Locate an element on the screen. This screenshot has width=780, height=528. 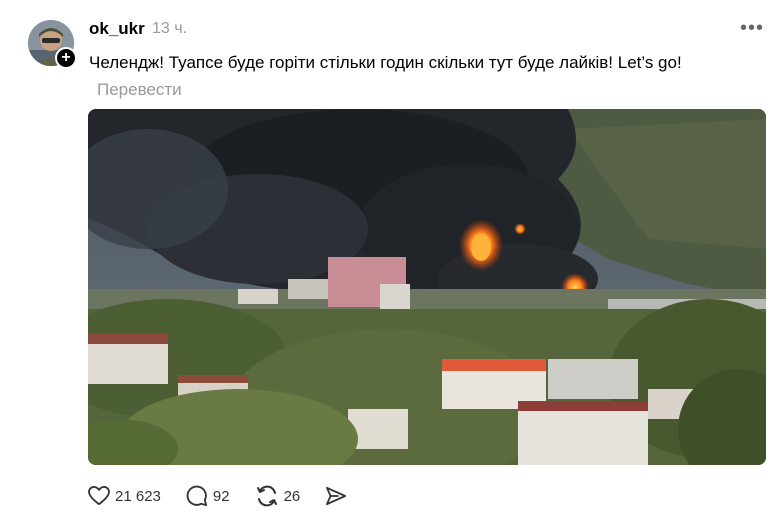
repost-icon is located at coordinates (266, 496).